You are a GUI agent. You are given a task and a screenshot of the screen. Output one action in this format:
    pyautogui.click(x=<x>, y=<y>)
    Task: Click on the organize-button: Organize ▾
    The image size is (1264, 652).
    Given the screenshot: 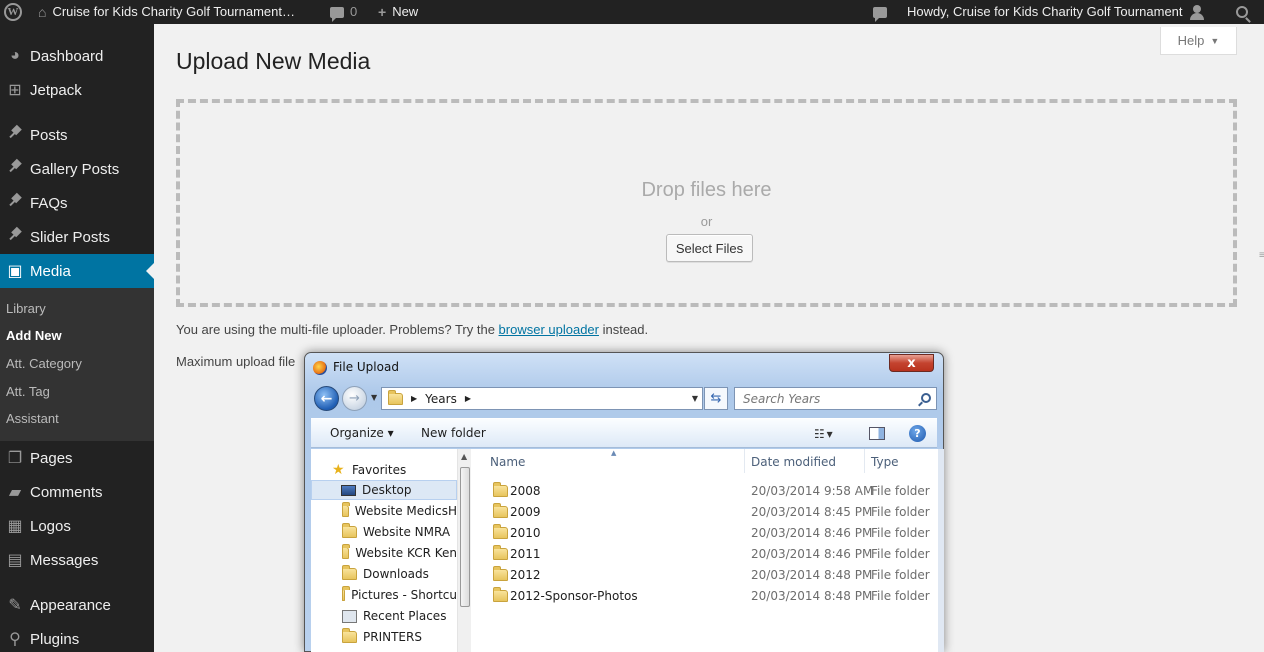 What is the action you would take?
    pyautogui.click(x=362, y=433)
    